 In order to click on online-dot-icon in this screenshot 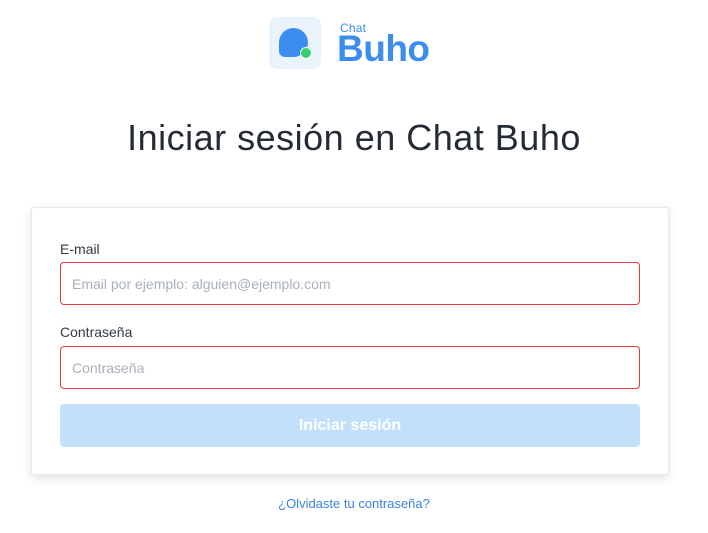, I will do `click(306, 53)`.